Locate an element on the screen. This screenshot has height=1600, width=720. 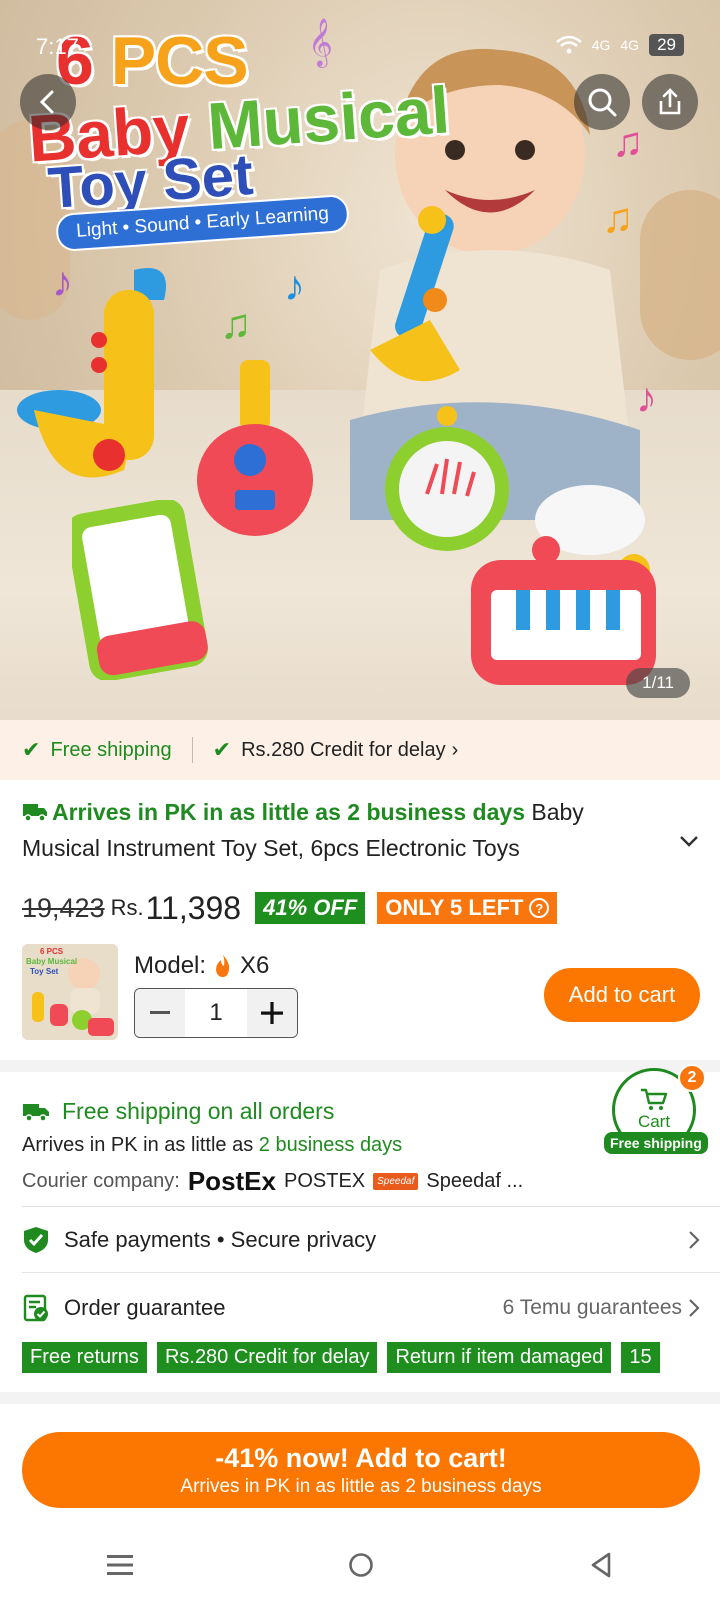
guarantee-tag: Return if item damaged is located at coordinates (499, 1357).